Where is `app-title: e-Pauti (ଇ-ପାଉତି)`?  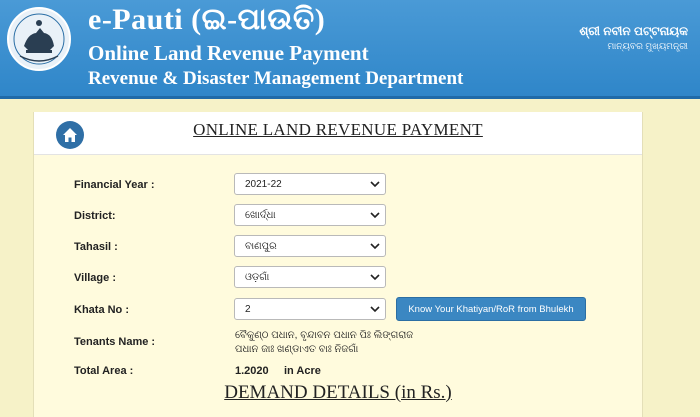
app-title: e-Pauti (ଇ-ପାଉତି) is located at coordinates (207, 19).